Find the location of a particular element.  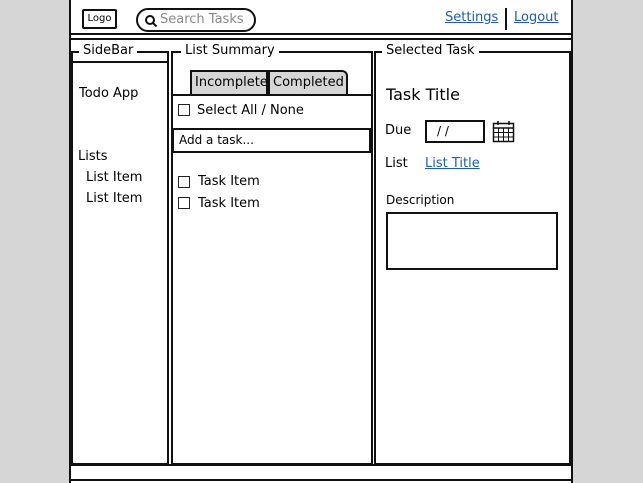

due-label: Due is located at coordinates (398, 130).